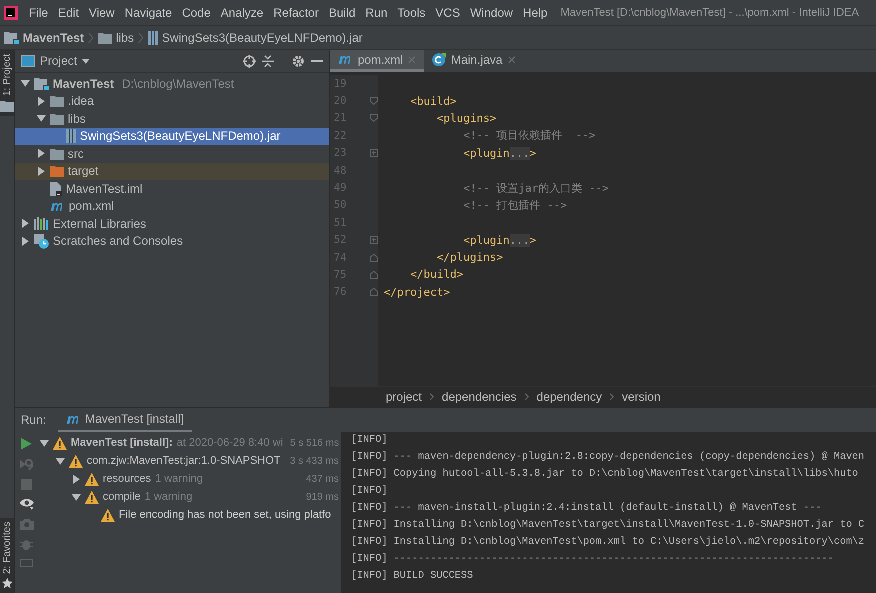 This screenshot has height=593, width=876. I want to click on nav-crumb: MavenTest, so click(53, 37).